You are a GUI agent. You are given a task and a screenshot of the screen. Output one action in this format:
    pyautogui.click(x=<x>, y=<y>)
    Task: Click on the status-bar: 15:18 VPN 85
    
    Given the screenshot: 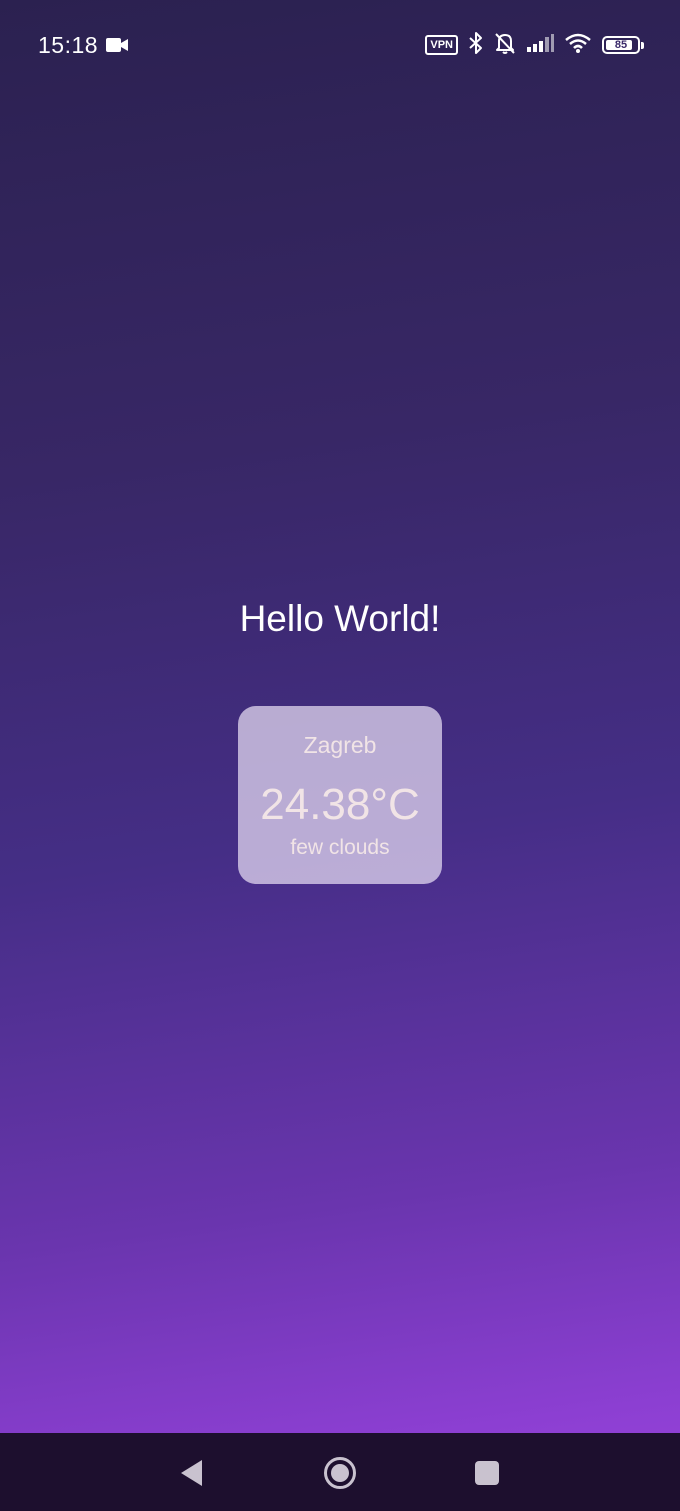 What is the action you would take?
    pyautogui.click(x=340, y=45)
    